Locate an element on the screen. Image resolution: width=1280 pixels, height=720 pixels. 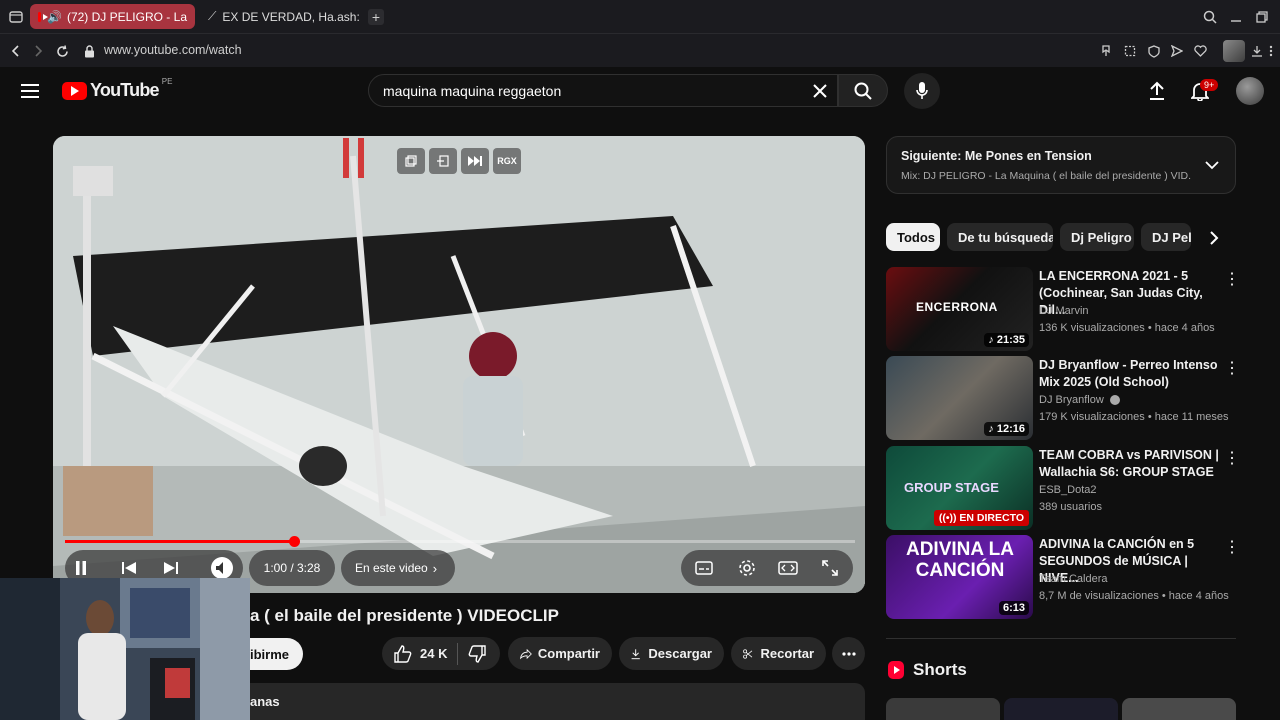
shorts-label: Shorts is located at coordinates (940, 669).